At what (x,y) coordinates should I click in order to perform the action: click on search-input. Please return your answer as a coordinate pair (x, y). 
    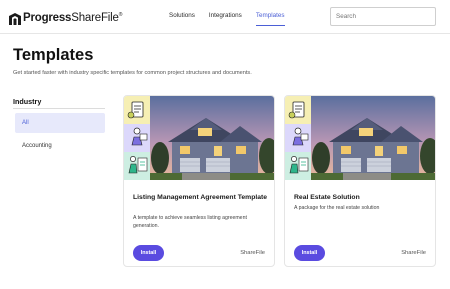
    Looking at the image, I should click on (383, 16).